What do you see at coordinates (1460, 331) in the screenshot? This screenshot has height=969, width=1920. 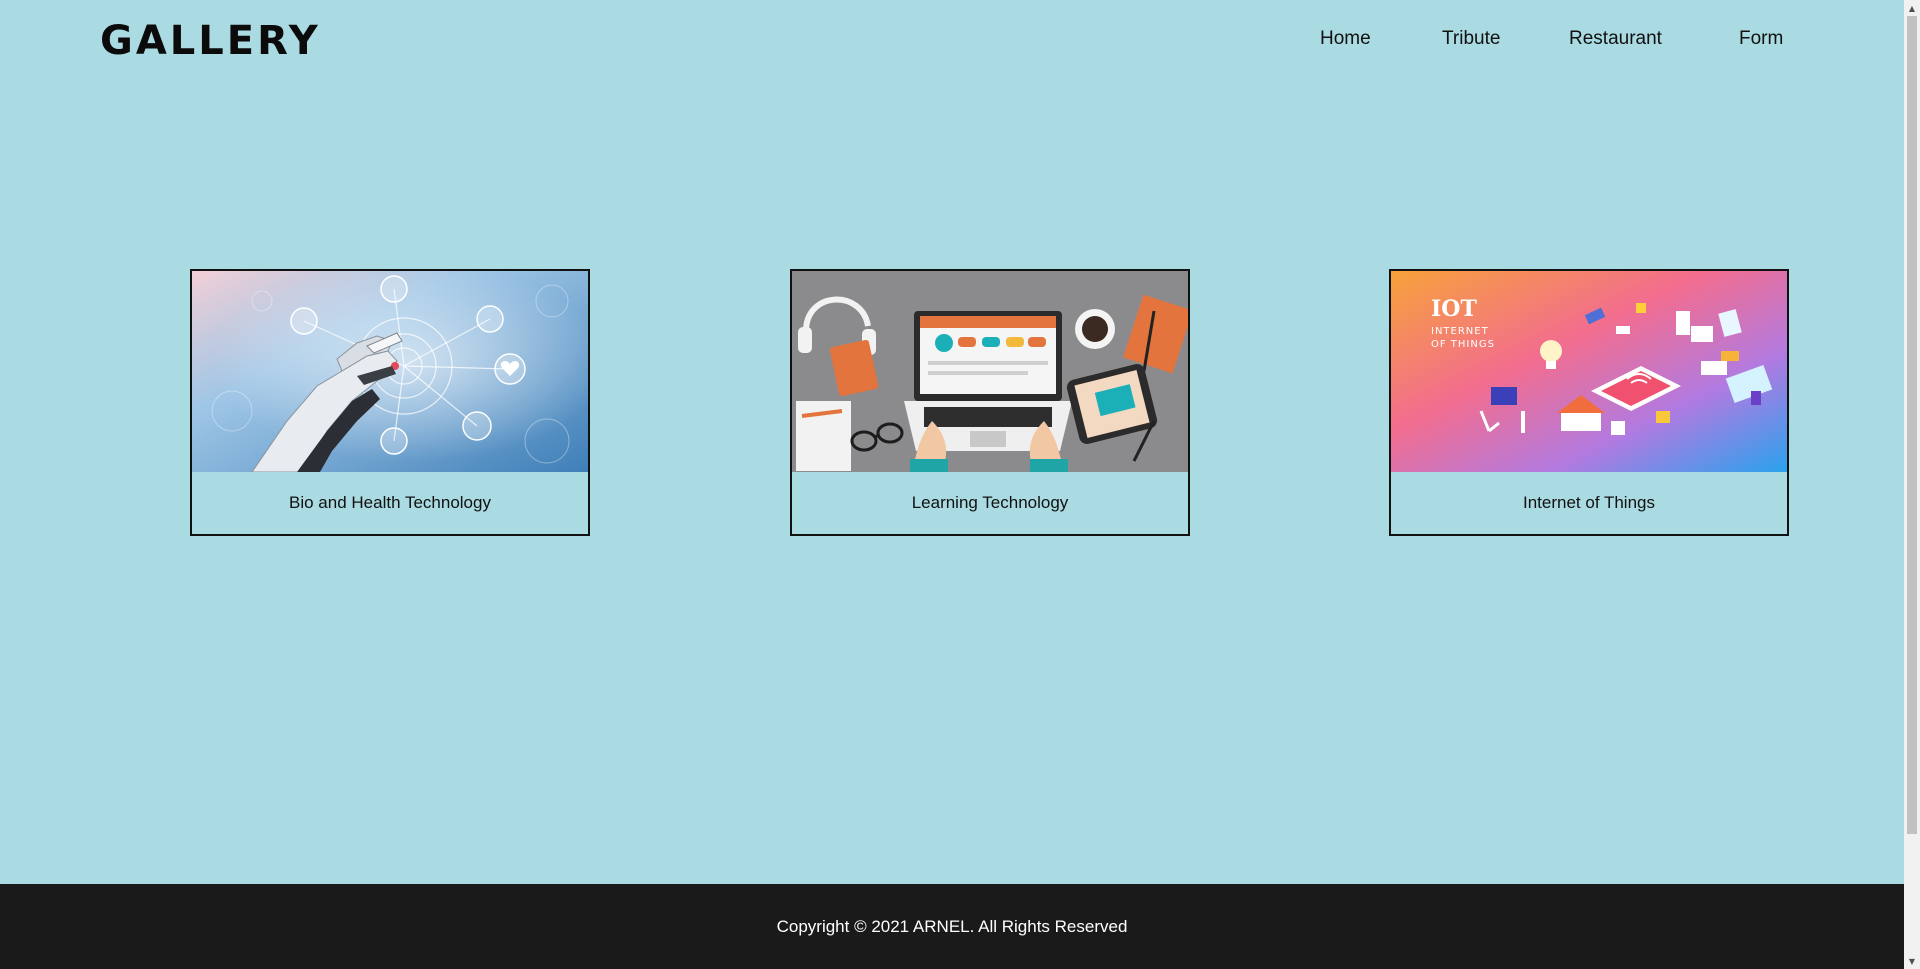 I see `iot-image-line1: INTERNET` at bounding box center [1460, 331].